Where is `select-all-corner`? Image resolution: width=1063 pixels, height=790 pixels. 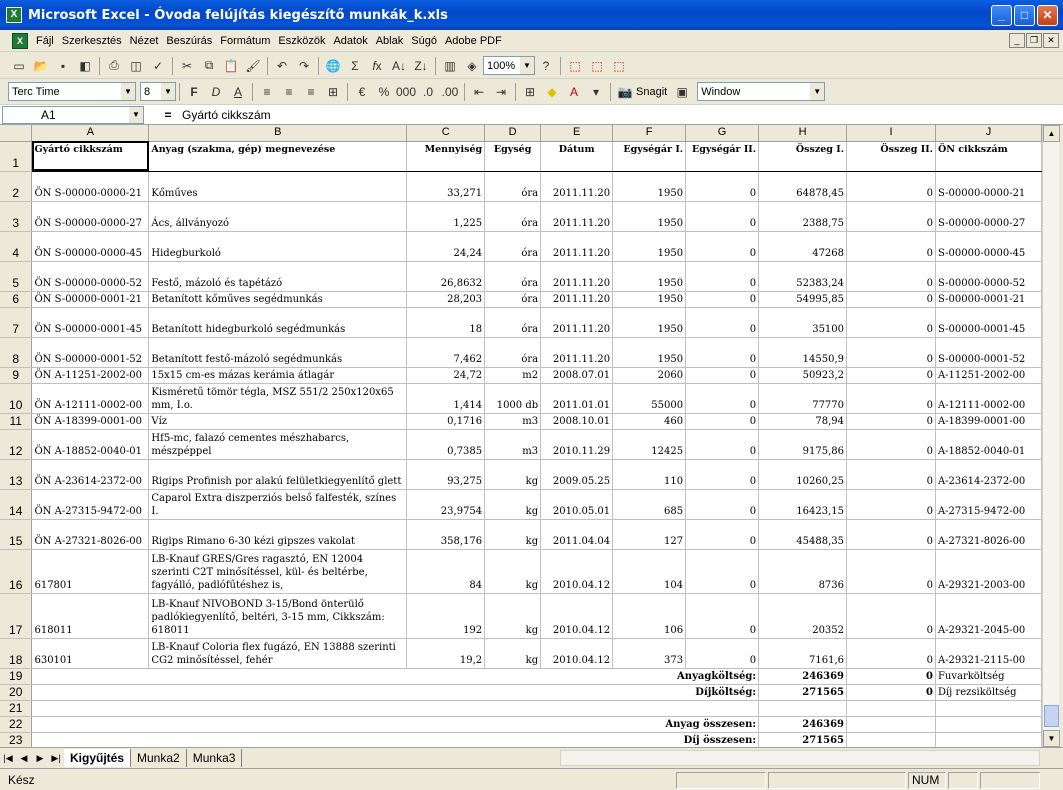
select-all-corner is located at coordinates (16, 133).